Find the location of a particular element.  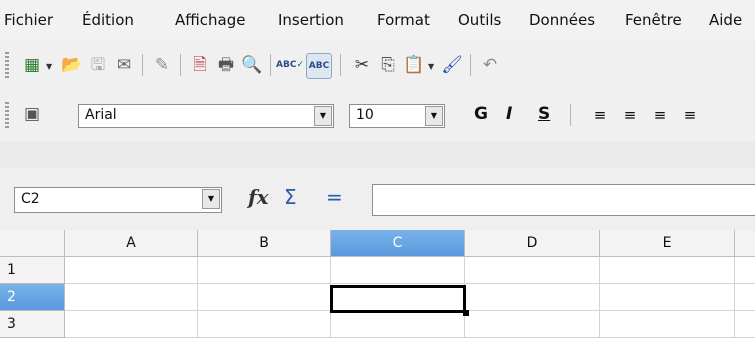

page-preview-icon: 🔍 is located at coordinates (252, 65).